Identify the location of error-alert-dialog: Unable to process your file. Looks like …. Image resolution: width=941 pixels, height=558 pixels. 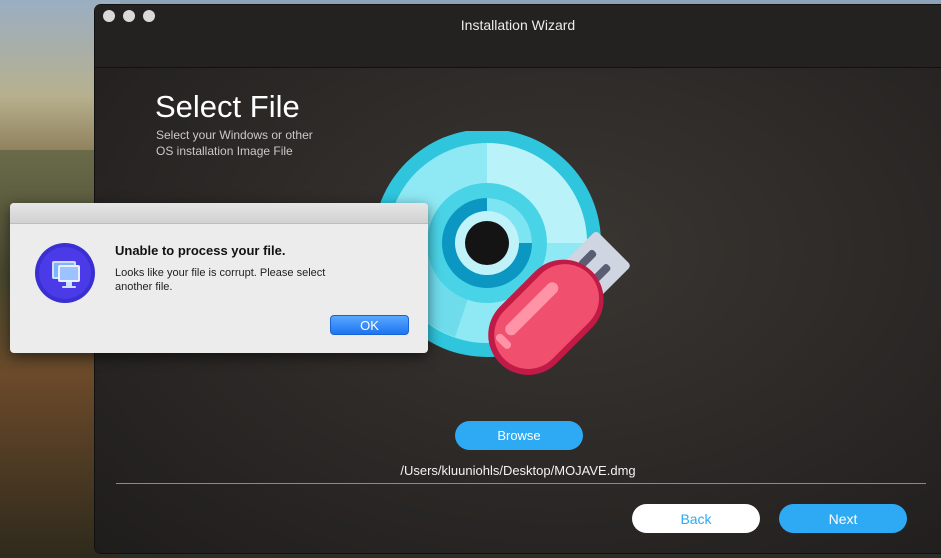
(219, 278).